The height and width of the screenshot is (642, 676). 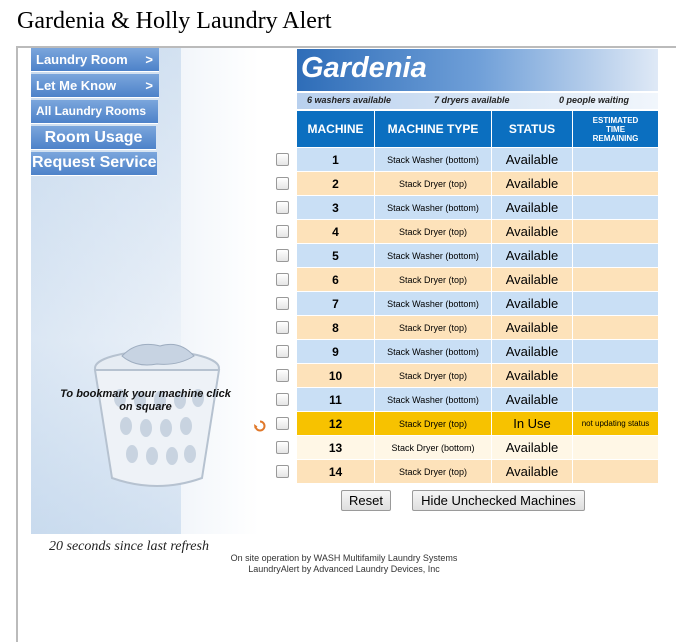 What do you see at coordinates (532, 129) in the screenshot?
I see `header-status: STATUS` at bounding box center [532, 129].